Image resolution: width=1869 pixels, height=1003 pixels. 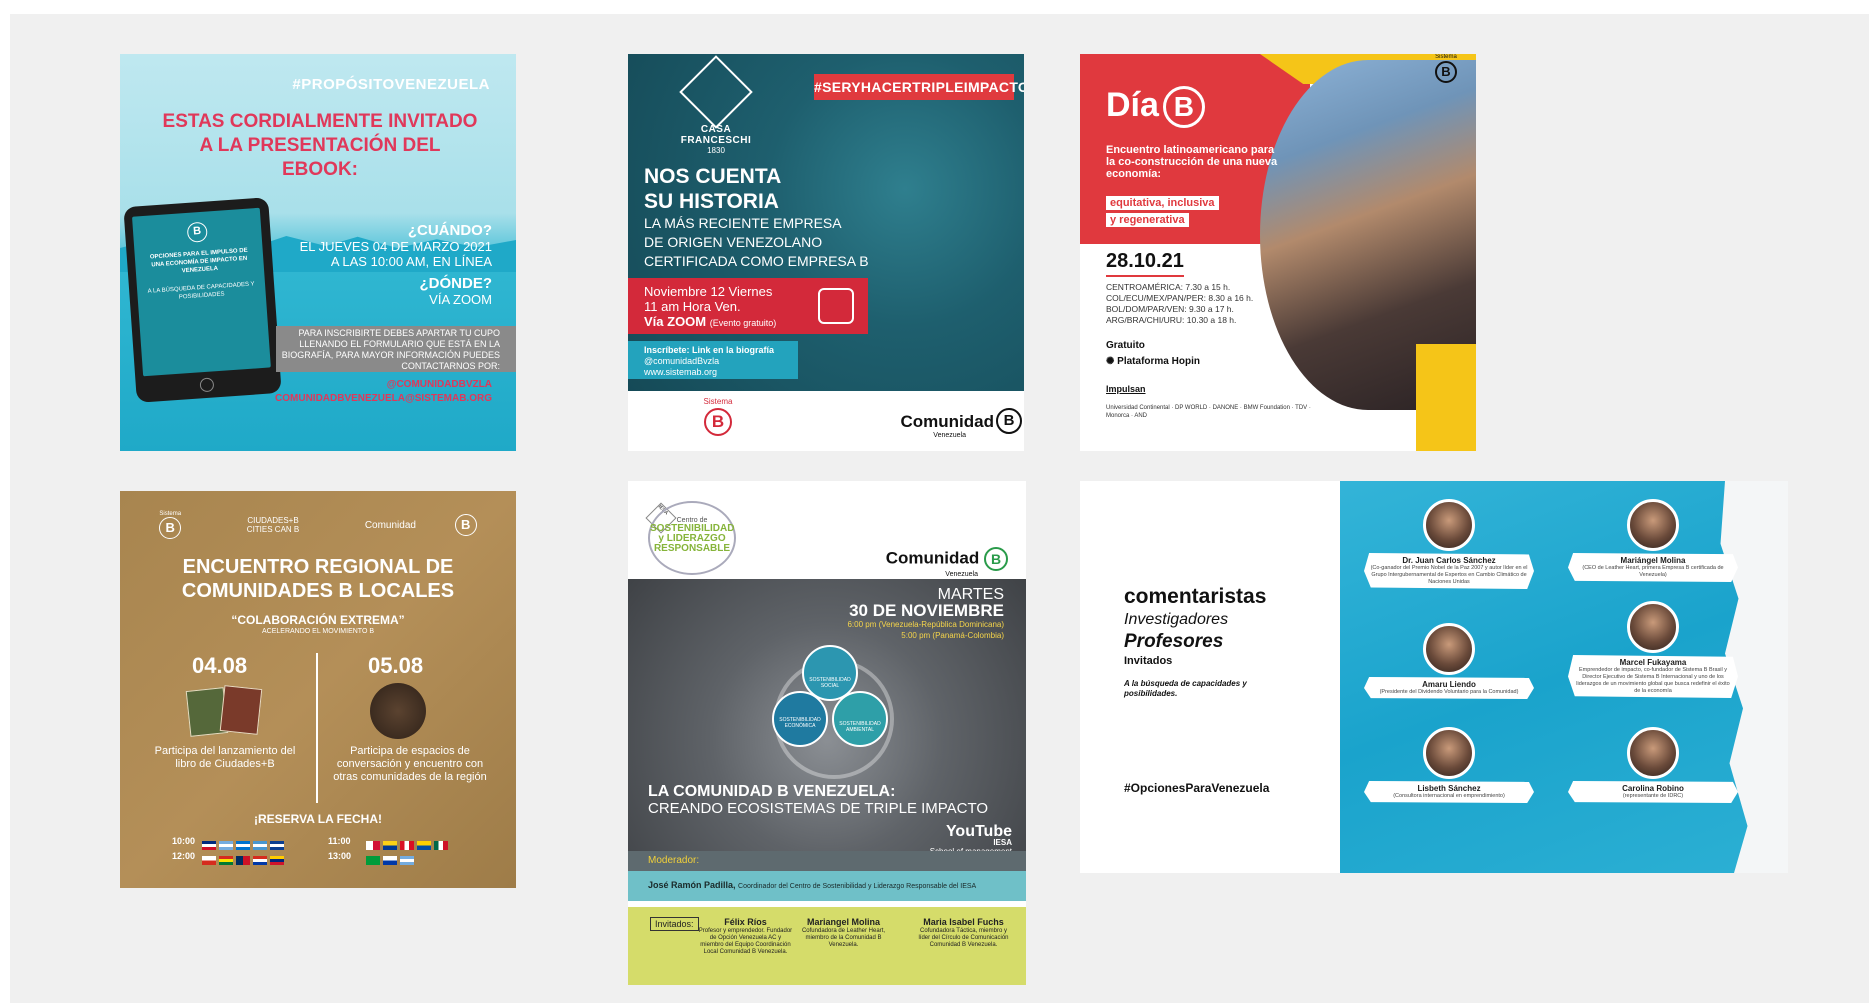 What do you see at coordinates (963, 922) in the screenshot?
I see `guest-name: Maria Isabel Fuchs` at bounding box center [963, 922].